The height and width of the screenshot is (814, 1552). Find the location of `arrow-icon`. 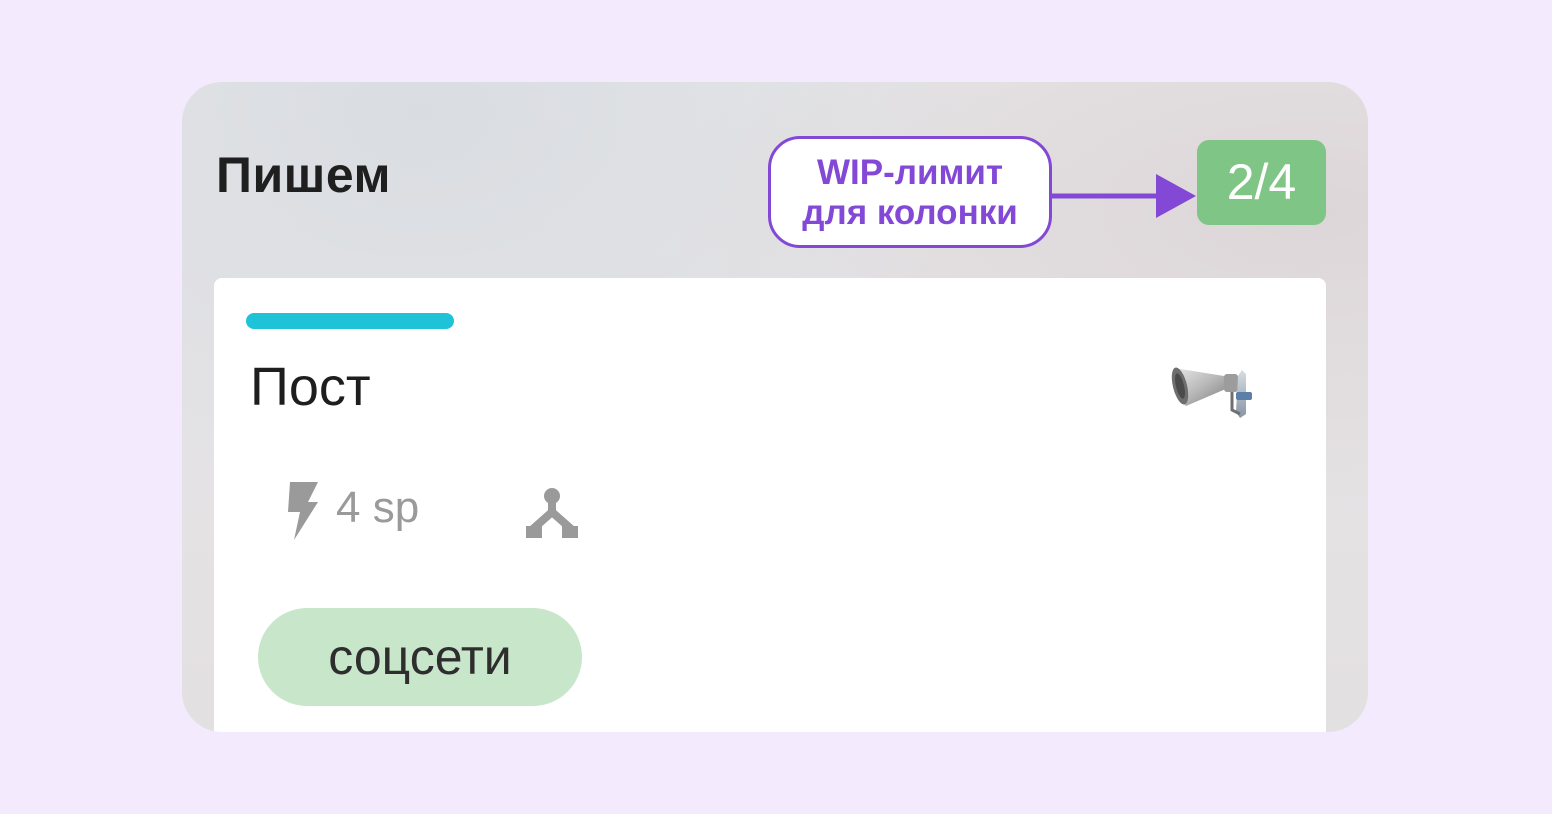

arrow-icon is located at coordinates (1124, 196).